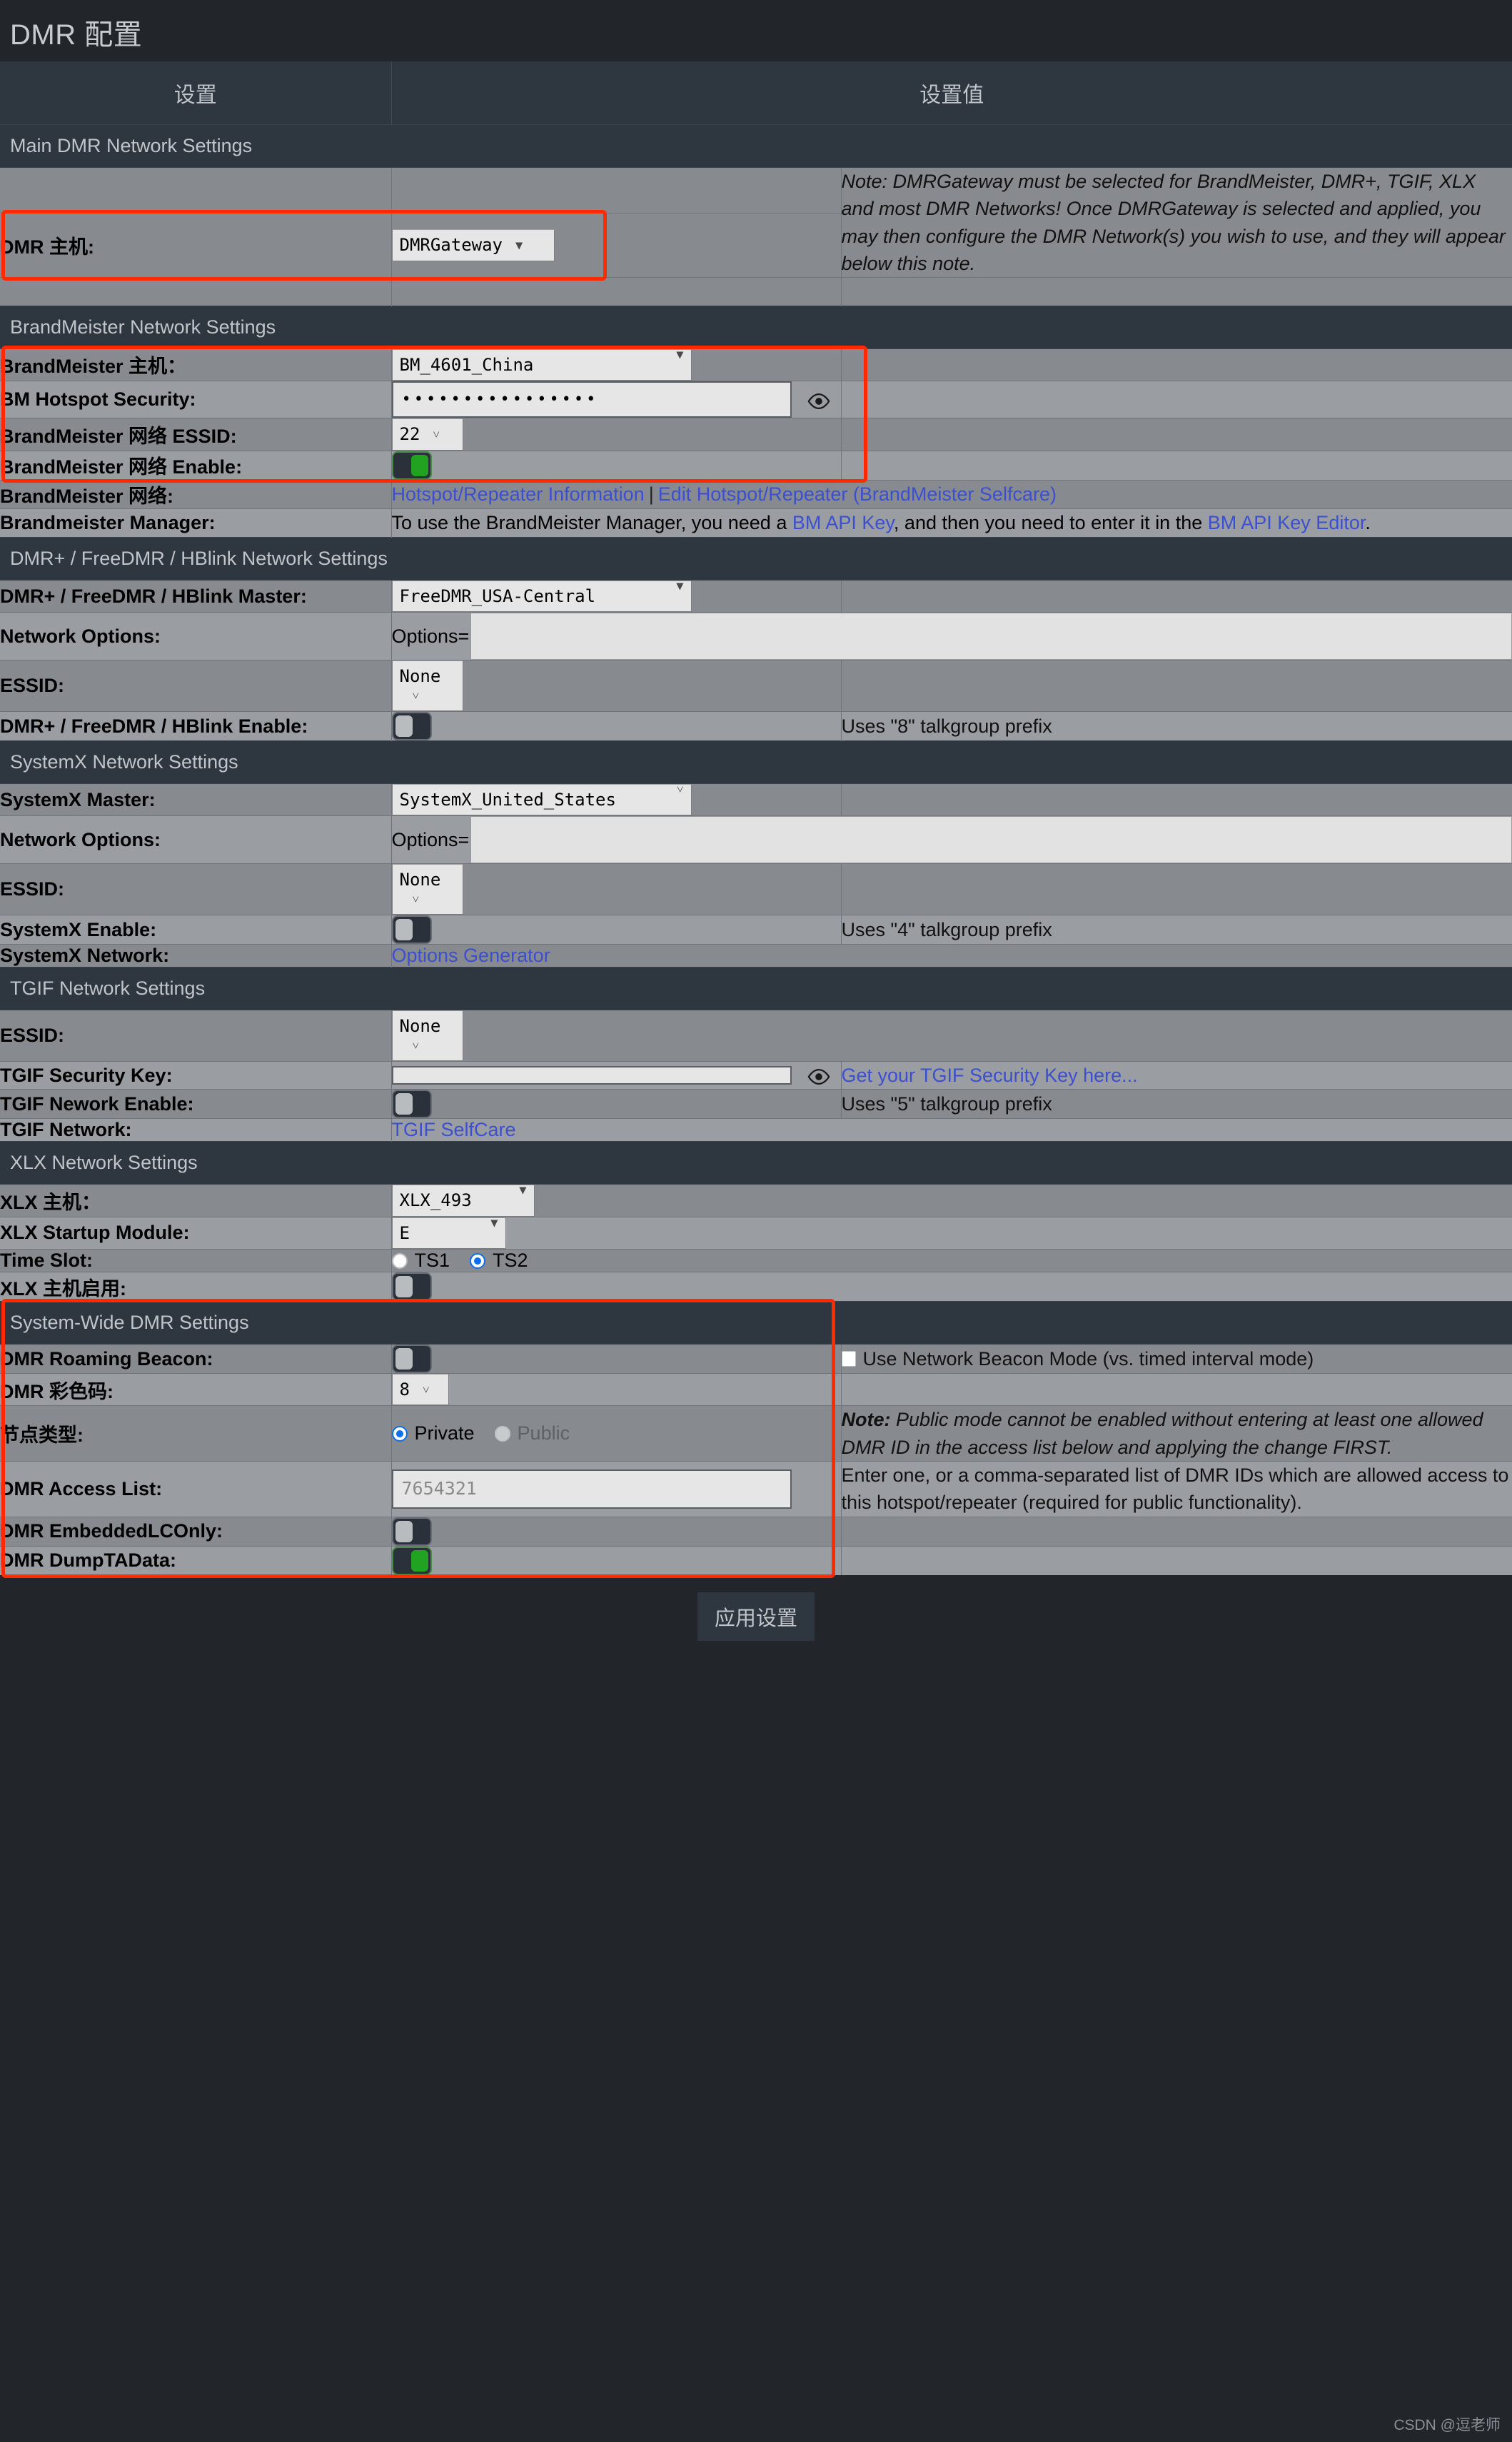  I want to click on bm-essid-select: 22 ˅, so click(427, 434).